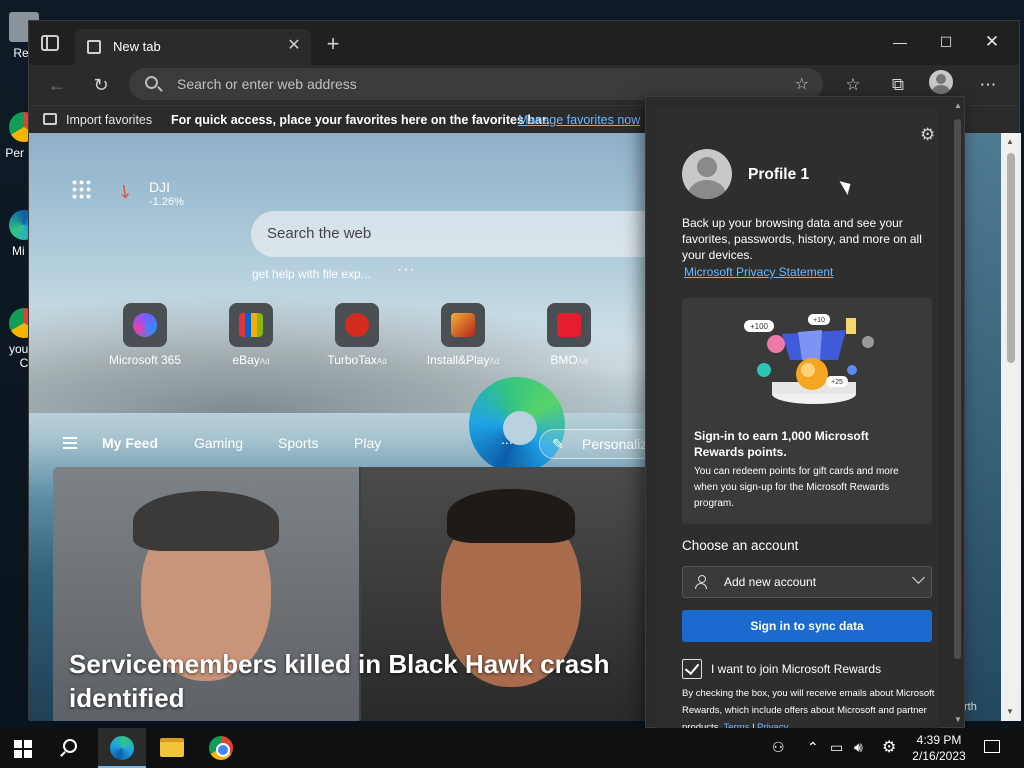 The width and height of the screenshot is (1024, 768). What do you see at coordinates (807, 582) in the screenshot?
I see `account-dropdown: Add new account` at bounding box center [807, 582].